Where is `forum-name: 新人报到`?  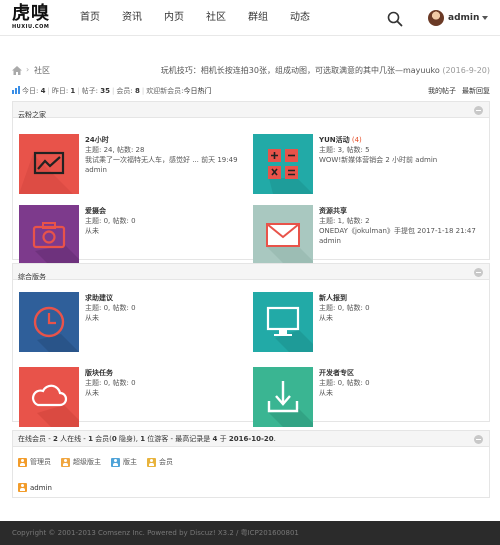
forum-name: 新人报到 is located at coordinates (333, 298).